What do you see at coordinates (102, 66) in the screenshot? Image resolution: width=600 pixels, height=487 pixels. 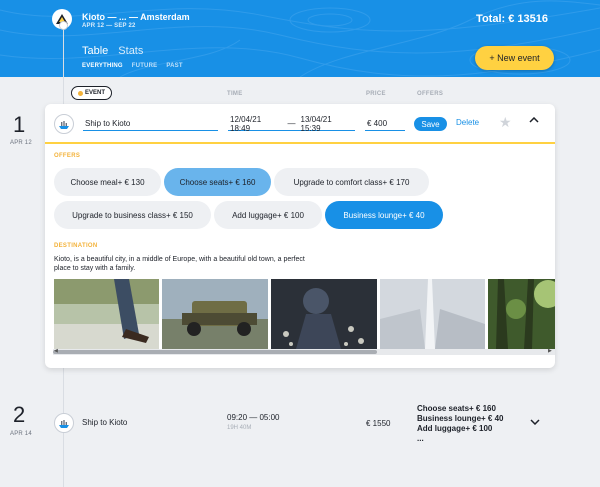 I see `filter-everything: EVERYTHING` at bounding box center [102, 66].